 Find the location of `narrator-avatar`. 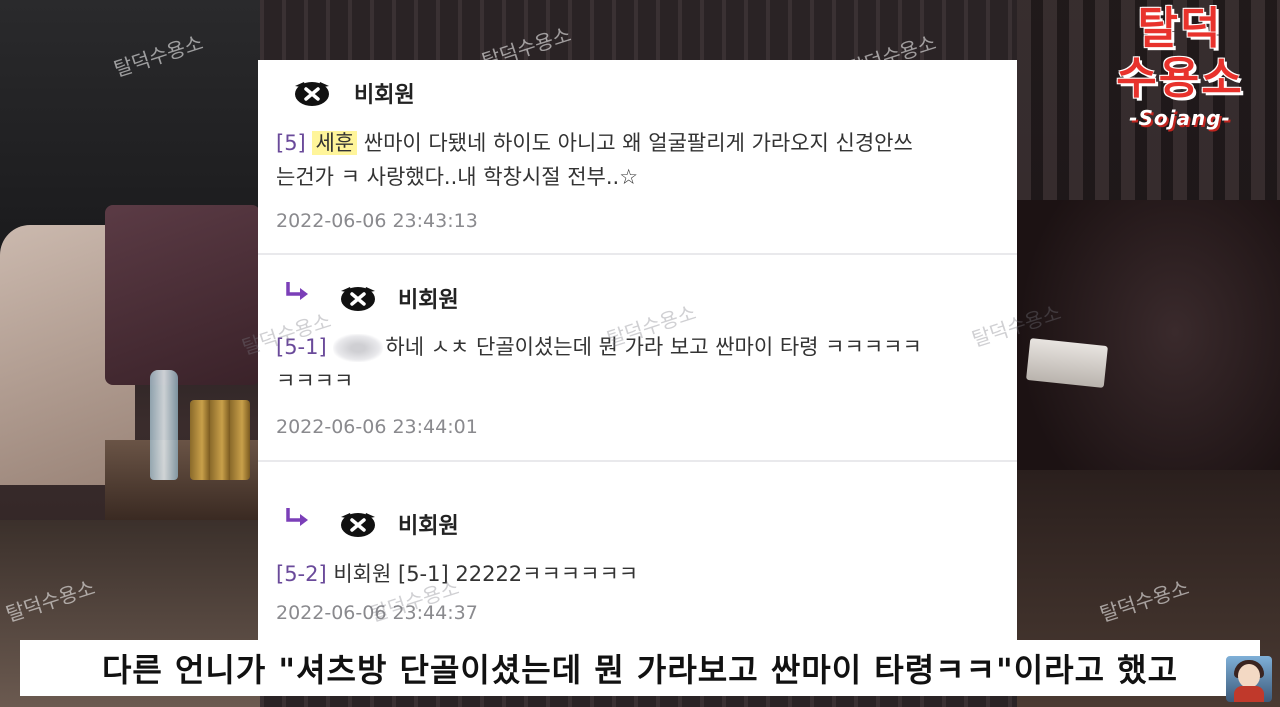

narrator-avatar is located at coordinates (1249, 679).